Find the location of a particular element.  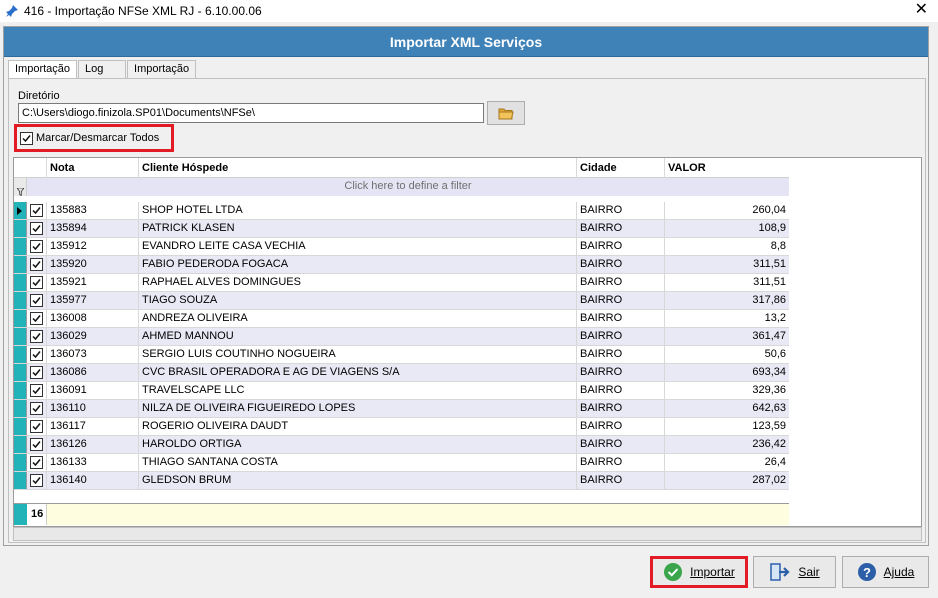

cell-nota: 136086 is located at coordinates (93, 372).